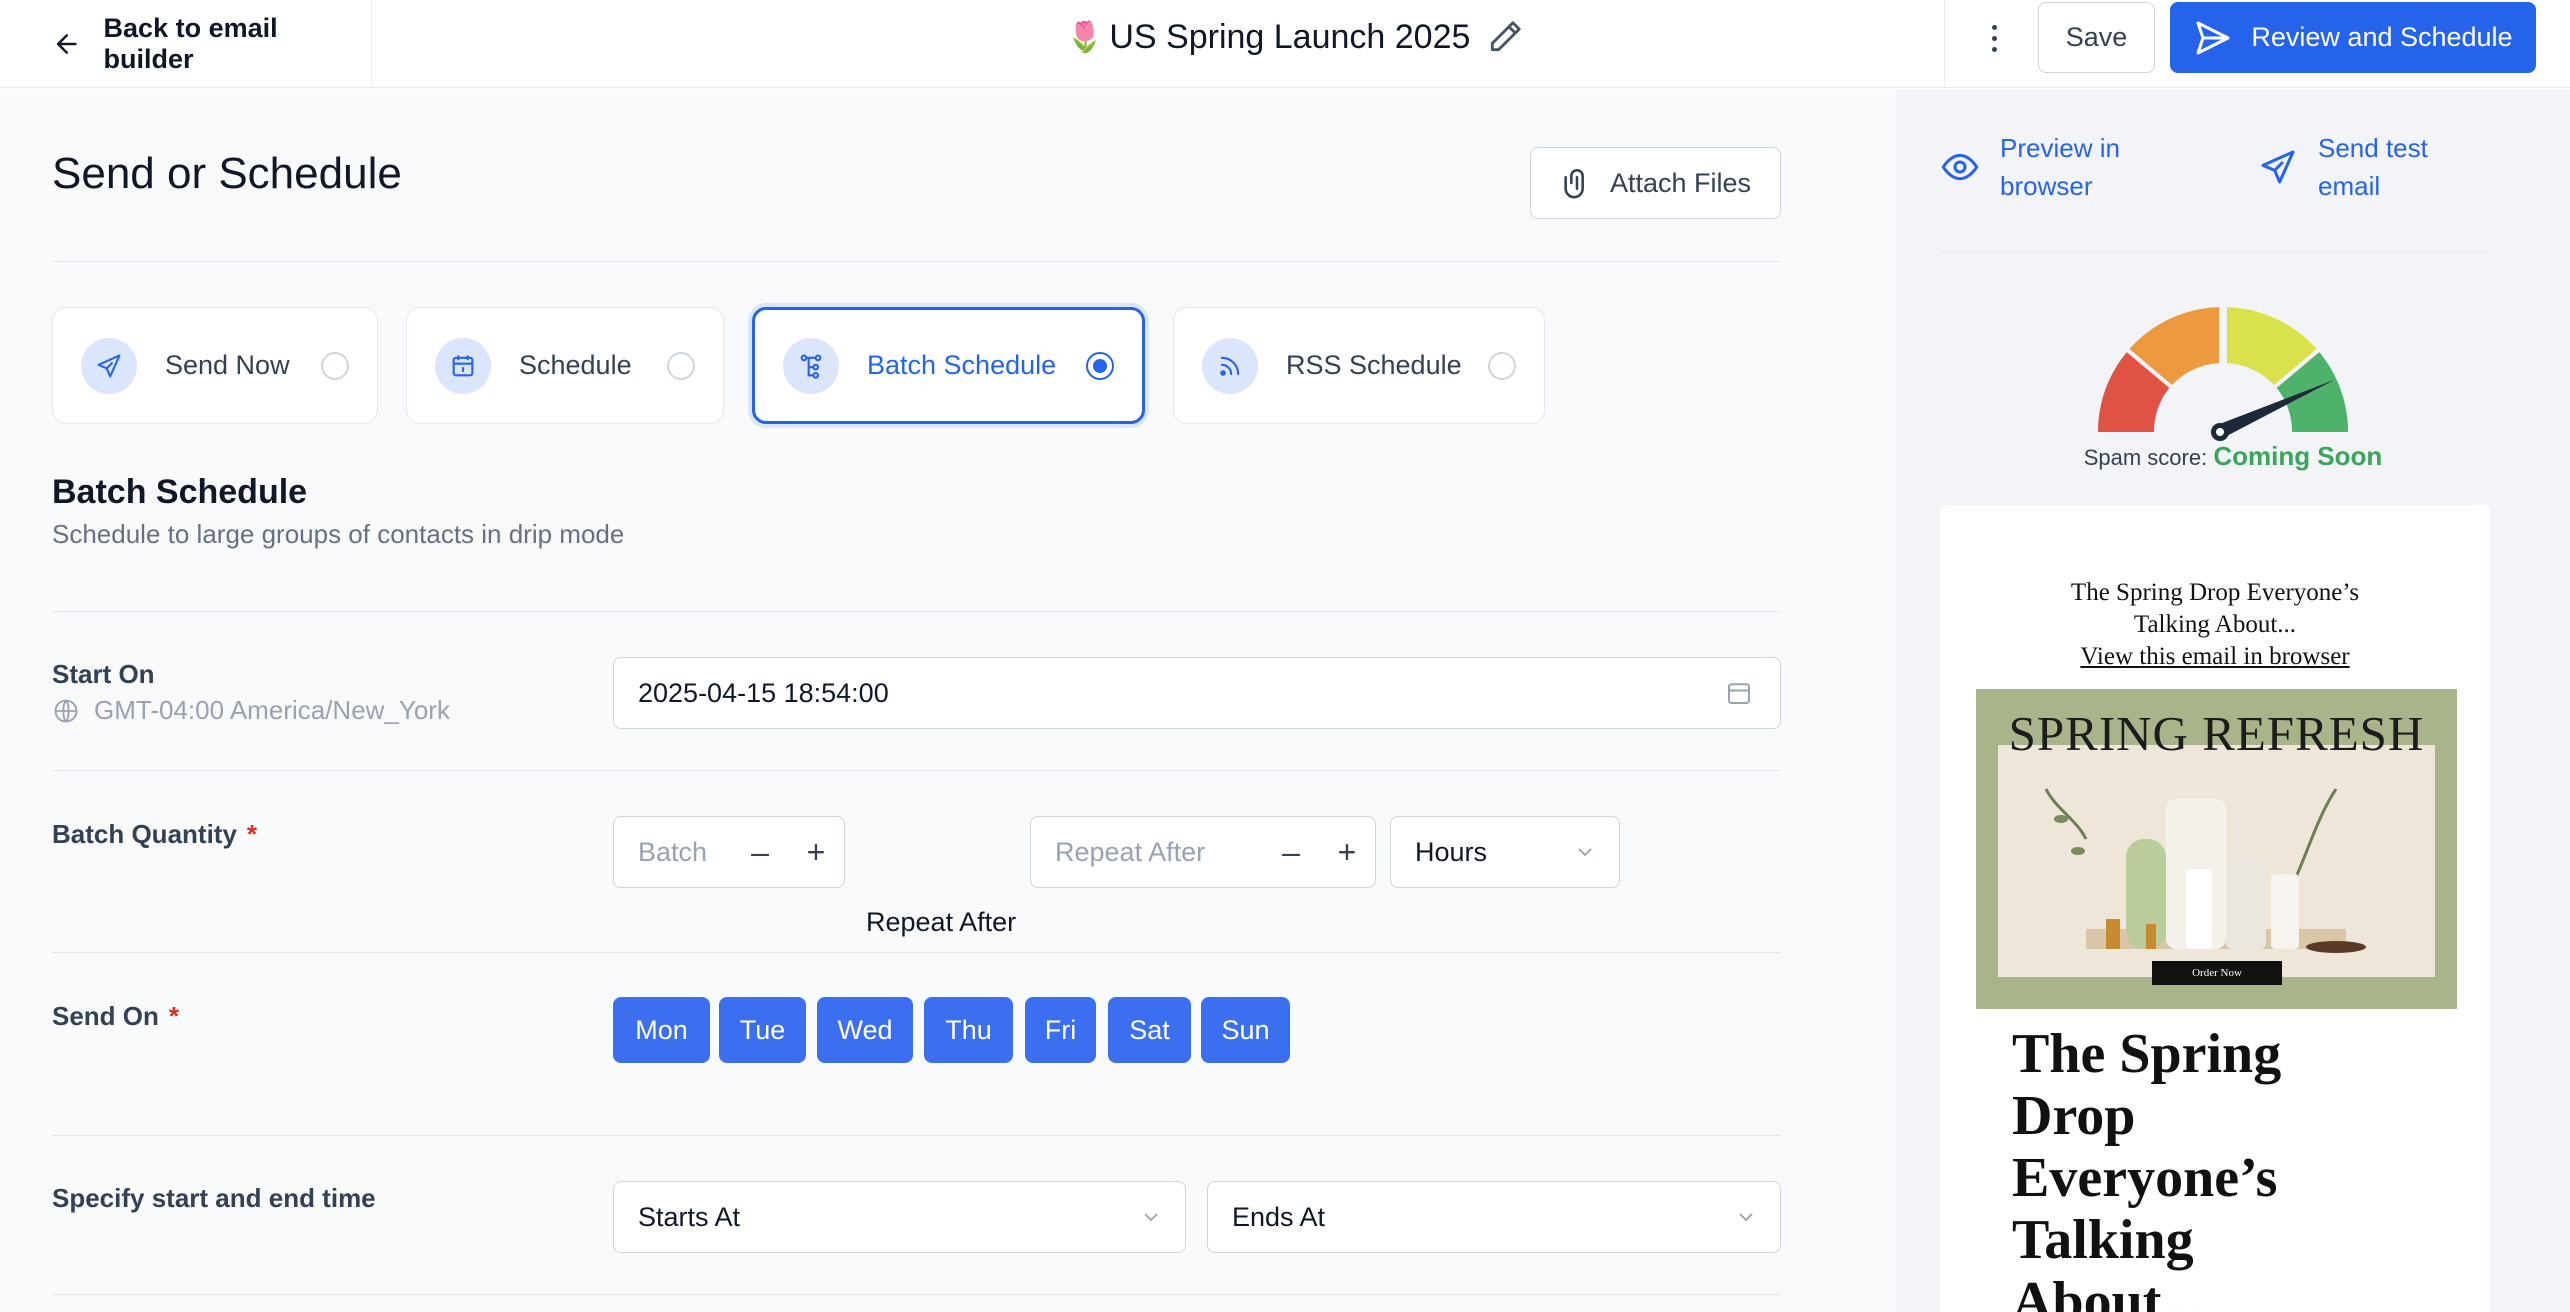 Image resolution: width=2570 pixels, height=1312 pixels. What do you see at coordinates (2030, 167) in the screenshot?
I see `preview-in-browser-link: Preview in browser` at bounding box center [2030, 167].